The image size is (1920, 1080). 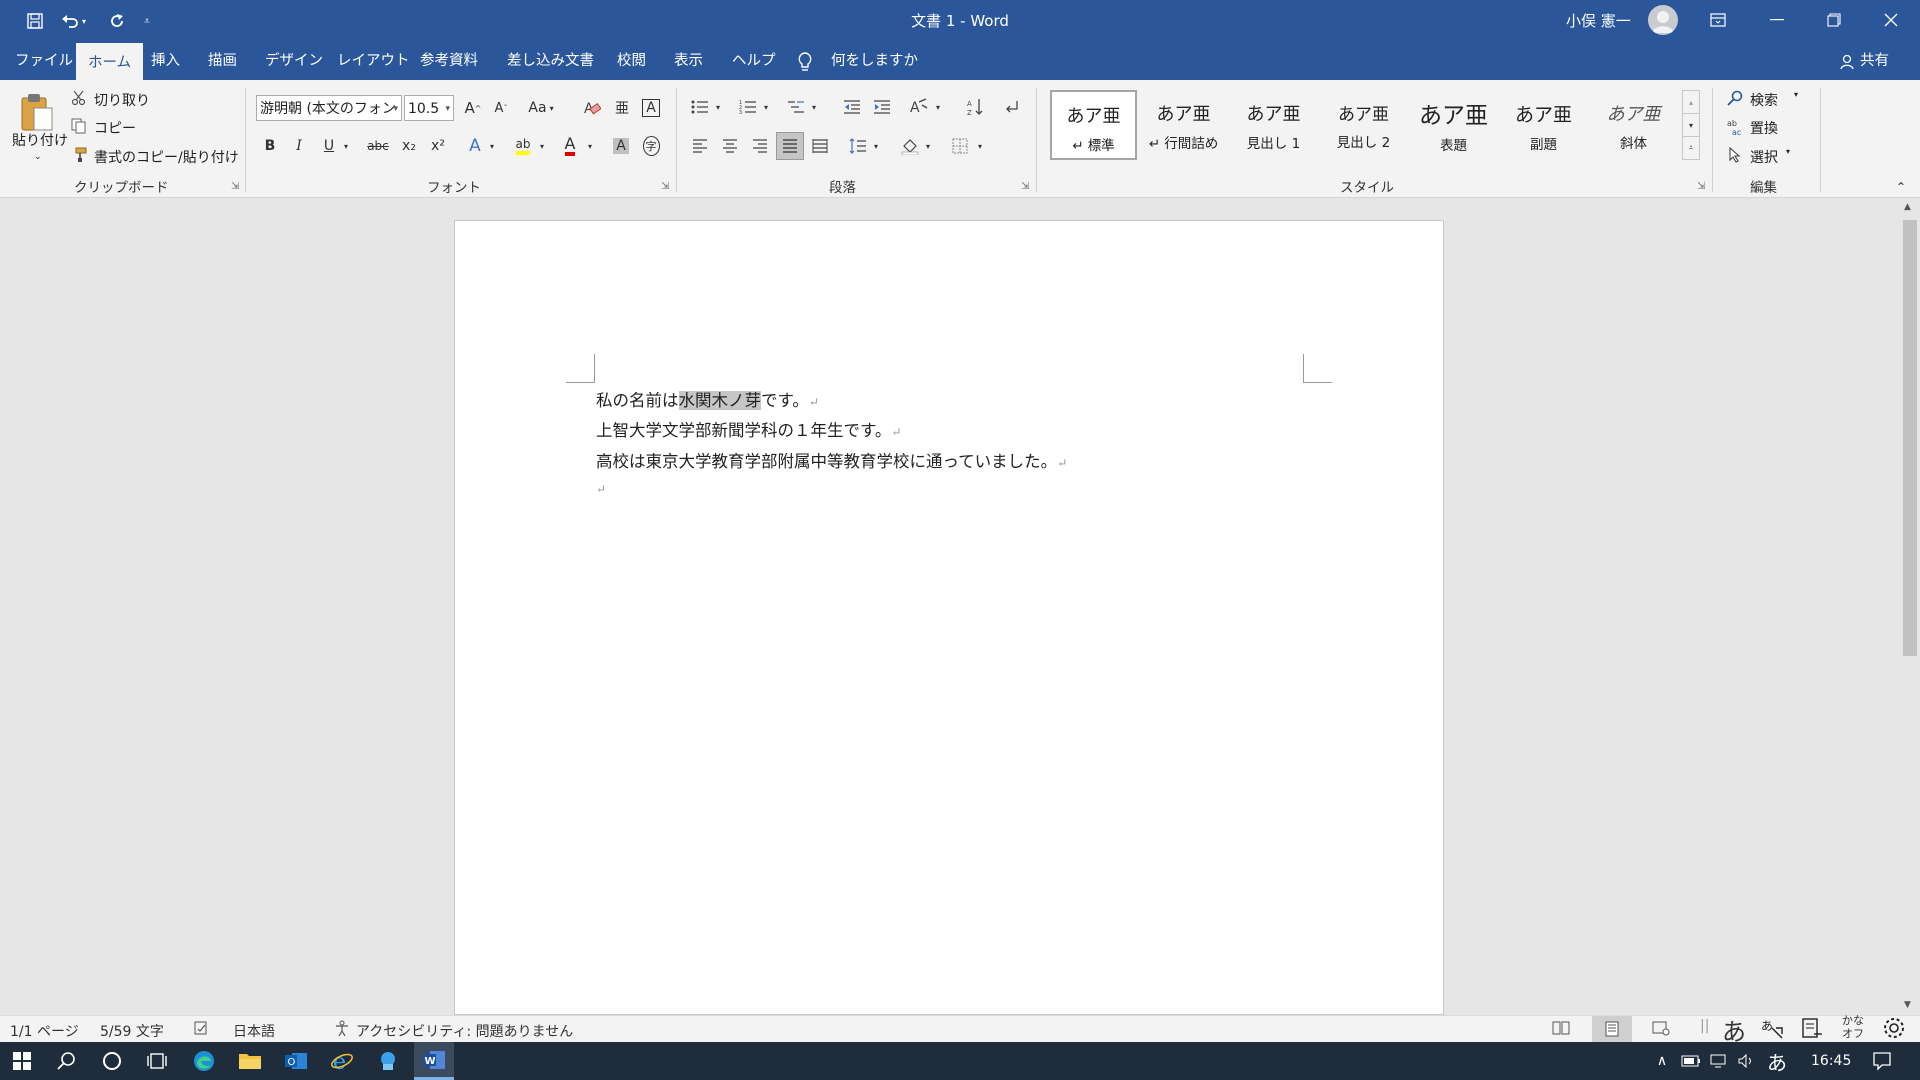 What do you see at coordinates (204, 1061) in the screenshot?
I see `edge-browser-icon` at bounding box center [204, 1061].